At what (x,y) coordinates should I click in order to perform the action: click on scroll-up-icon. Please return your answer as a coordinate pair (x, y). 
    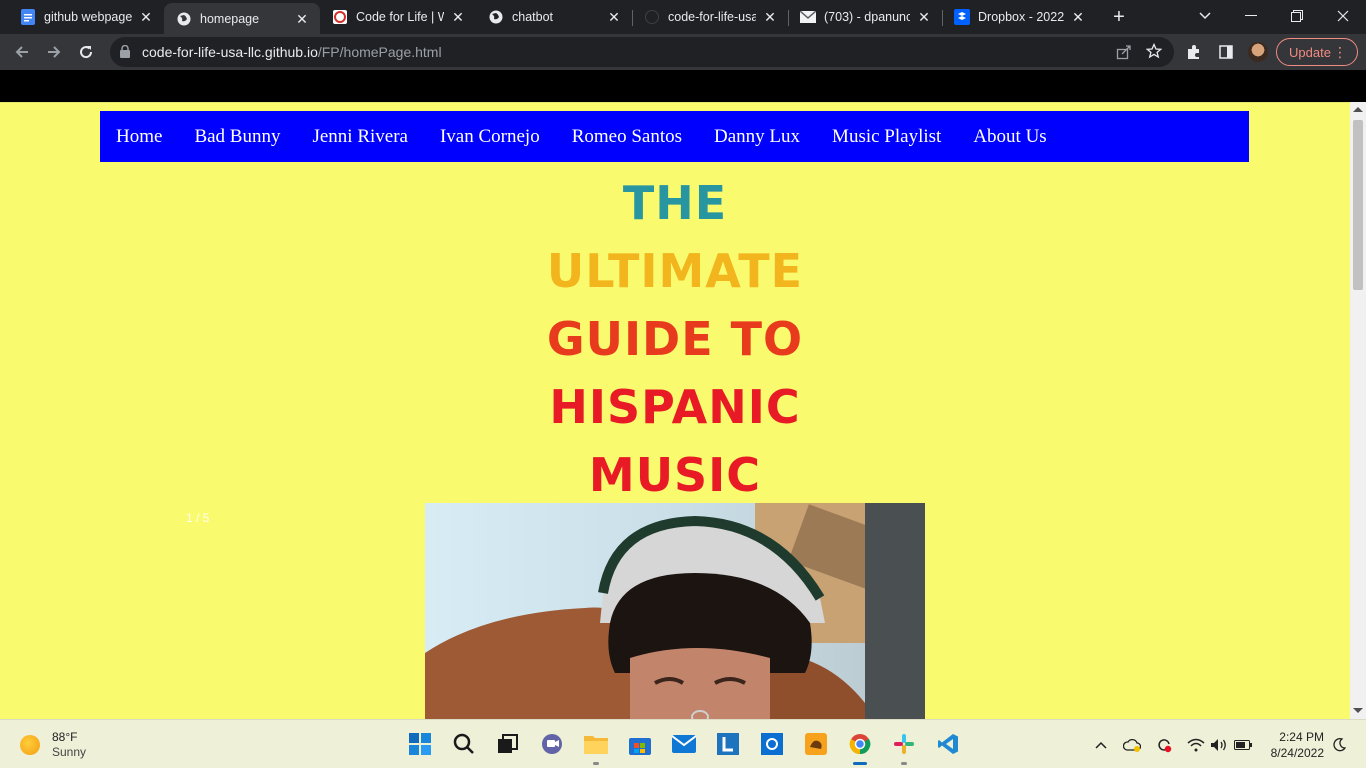
    Looking at the image, I should click on (1358, 109).